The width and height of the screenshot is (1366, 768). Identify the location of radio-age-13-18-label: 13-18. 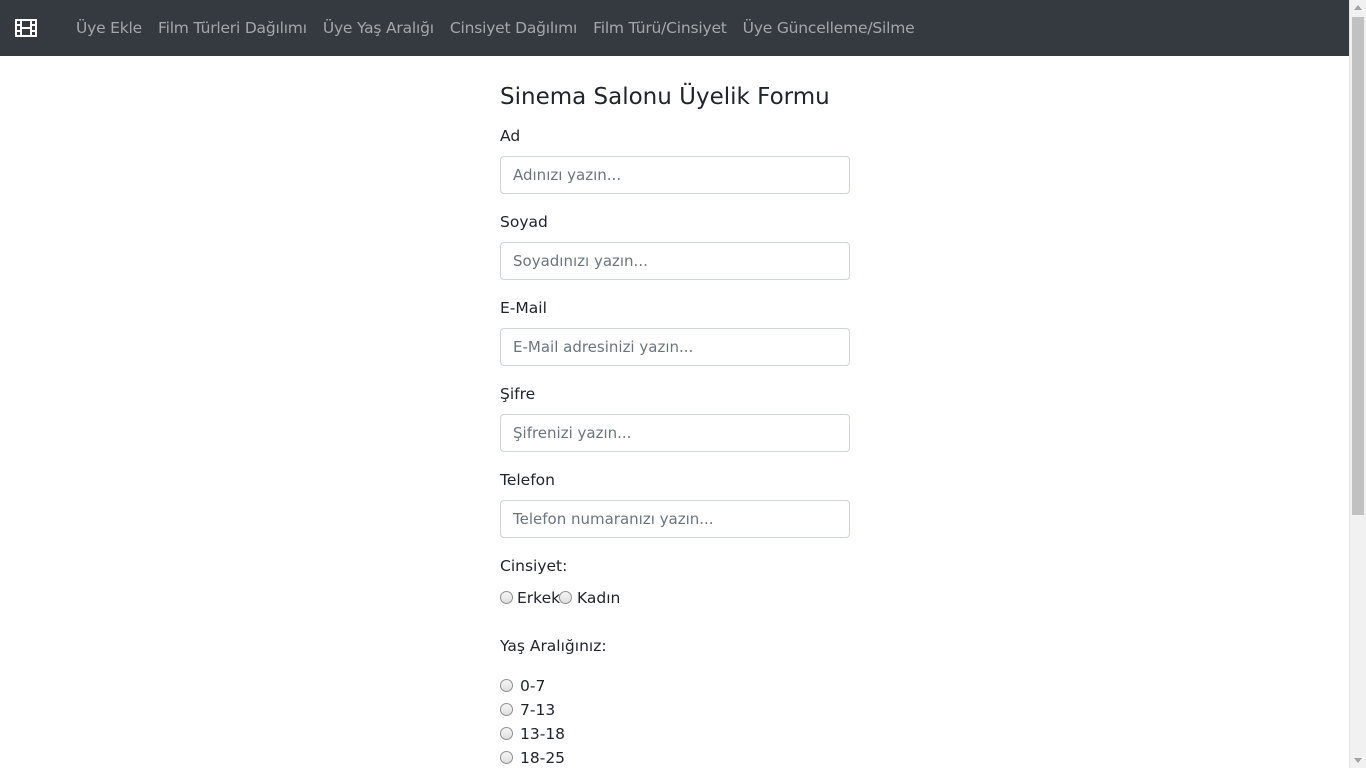
(542, 734).